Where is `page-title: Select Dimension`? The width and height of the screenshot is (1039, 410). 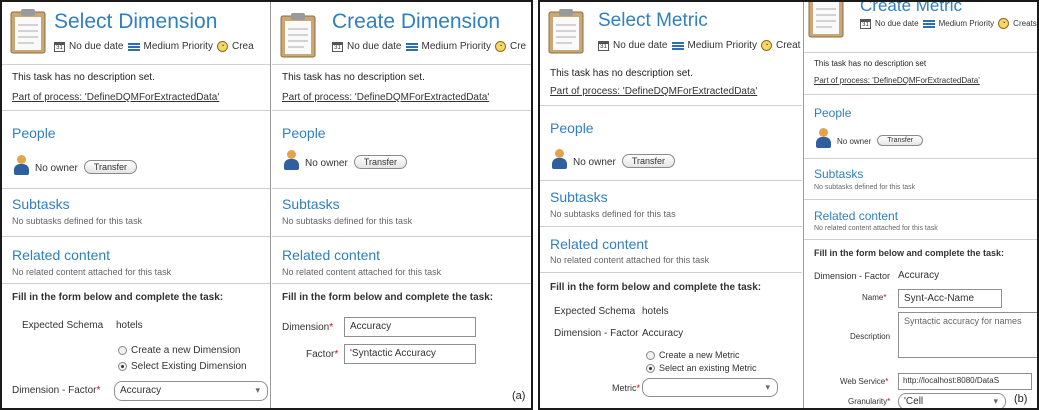 page-title: Select Dimension is located at coordinates (136, 21).